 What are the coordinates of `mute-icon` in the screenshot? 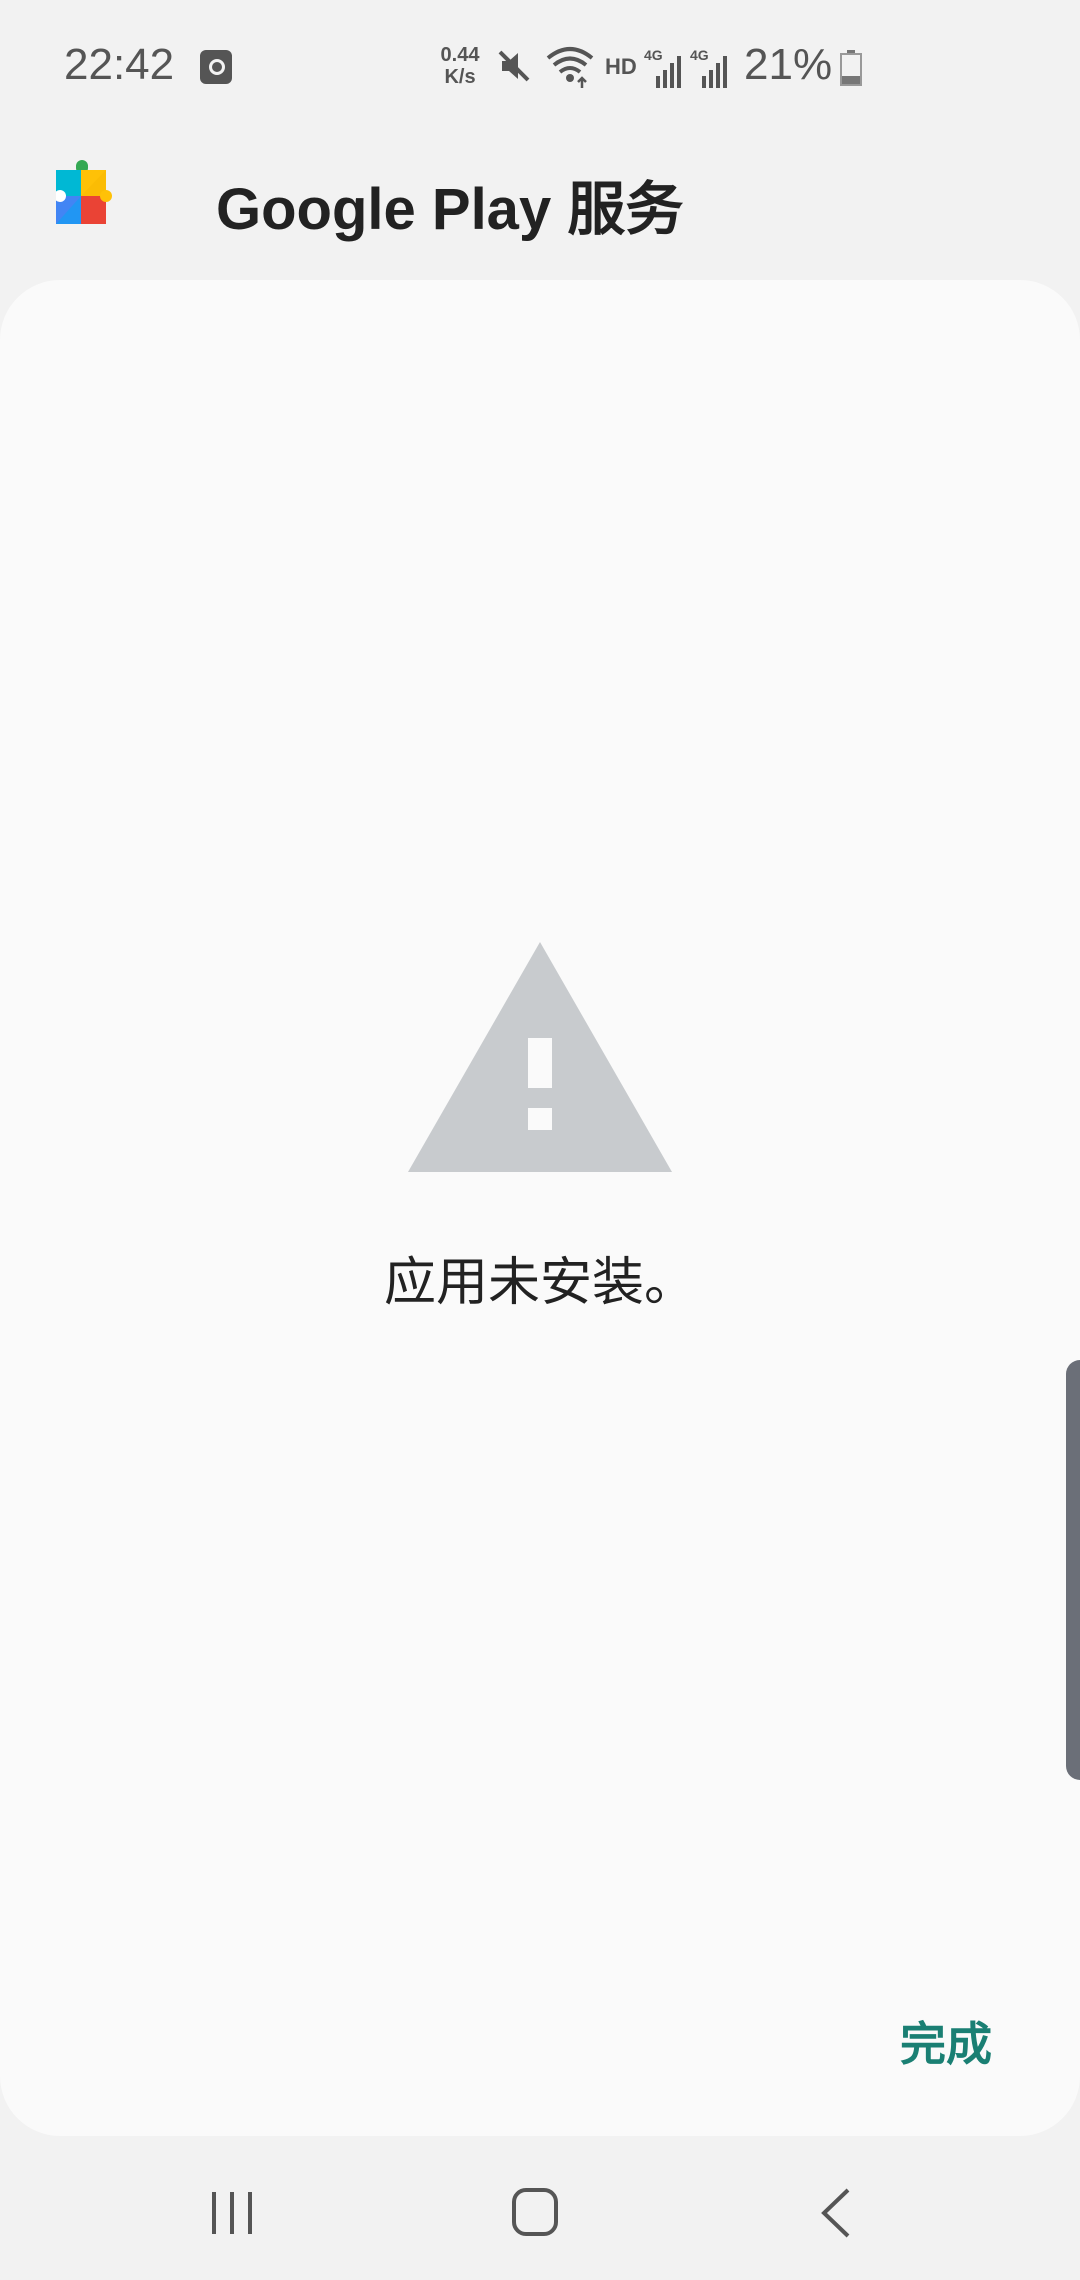 It's located at (514, 66).